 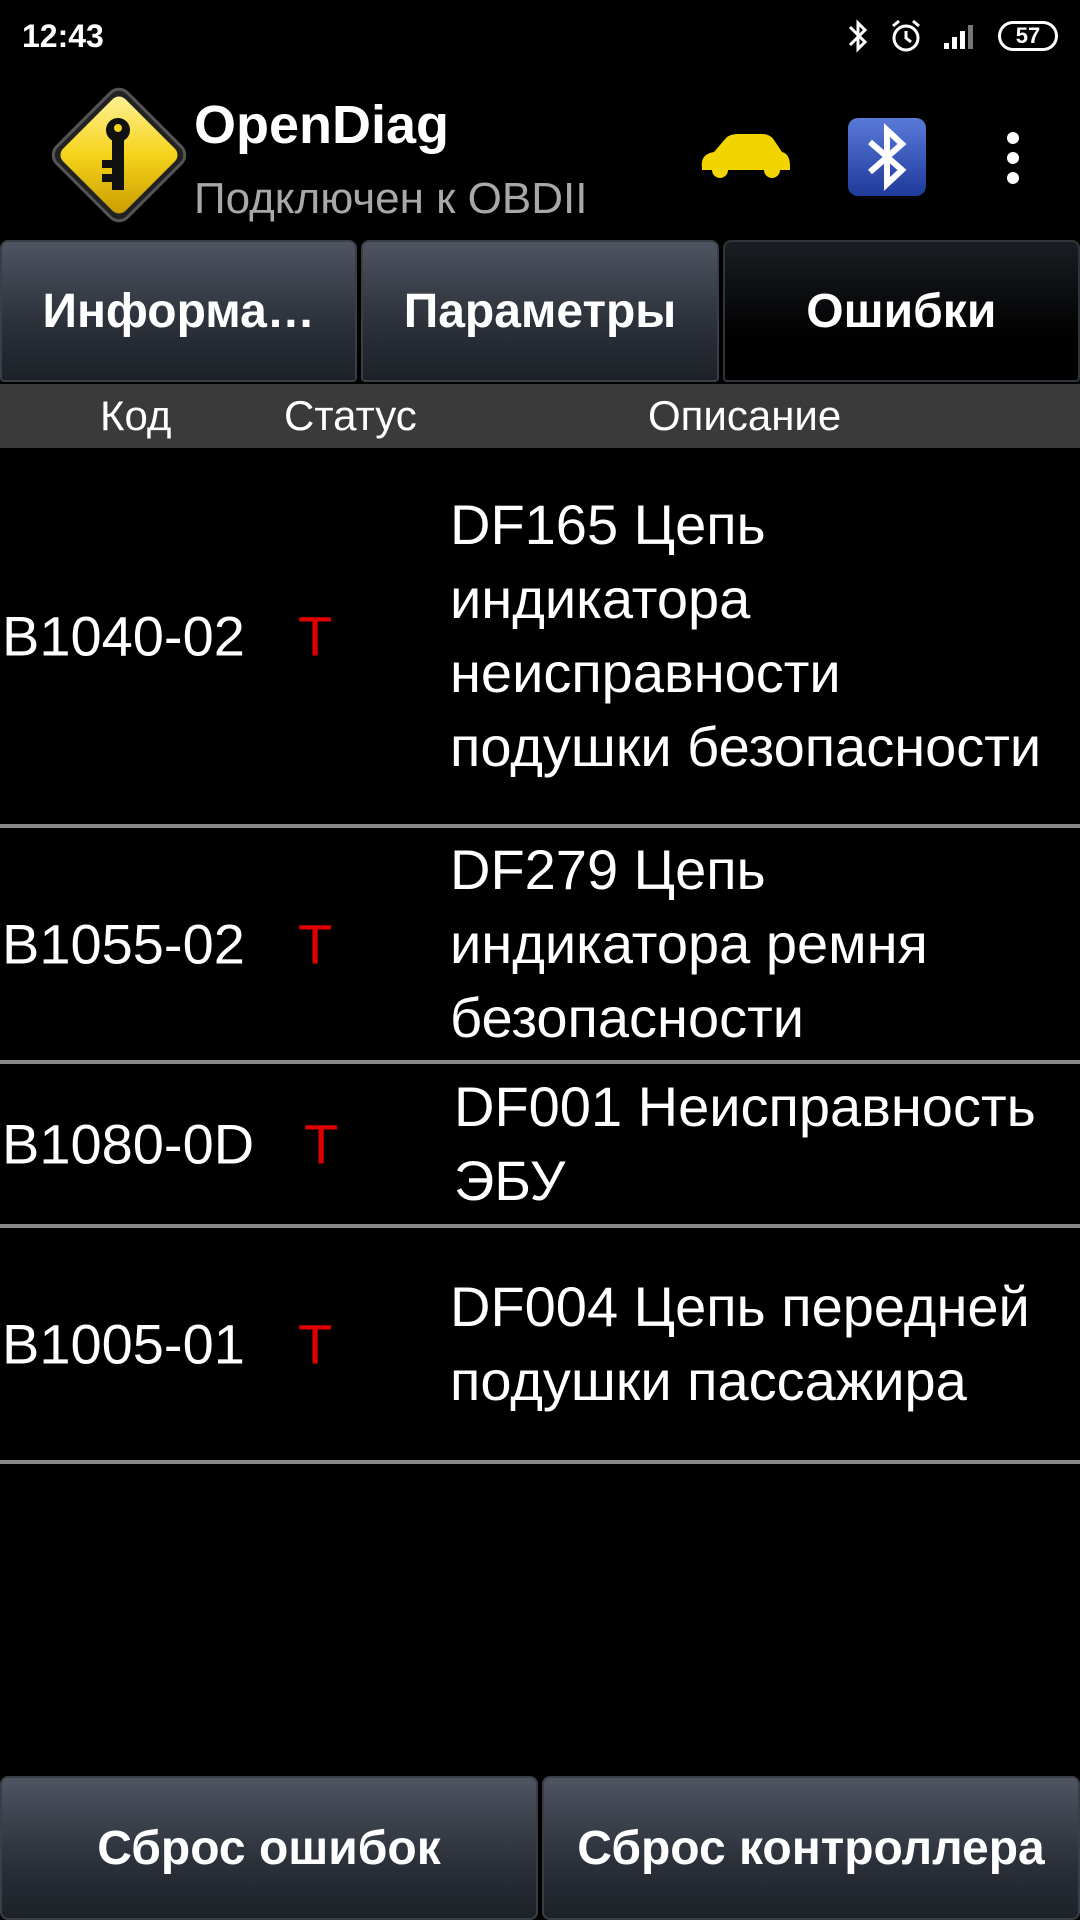 I want to click on reset-controller-button: Сброс контроллера, so click(x=811, y=1848).